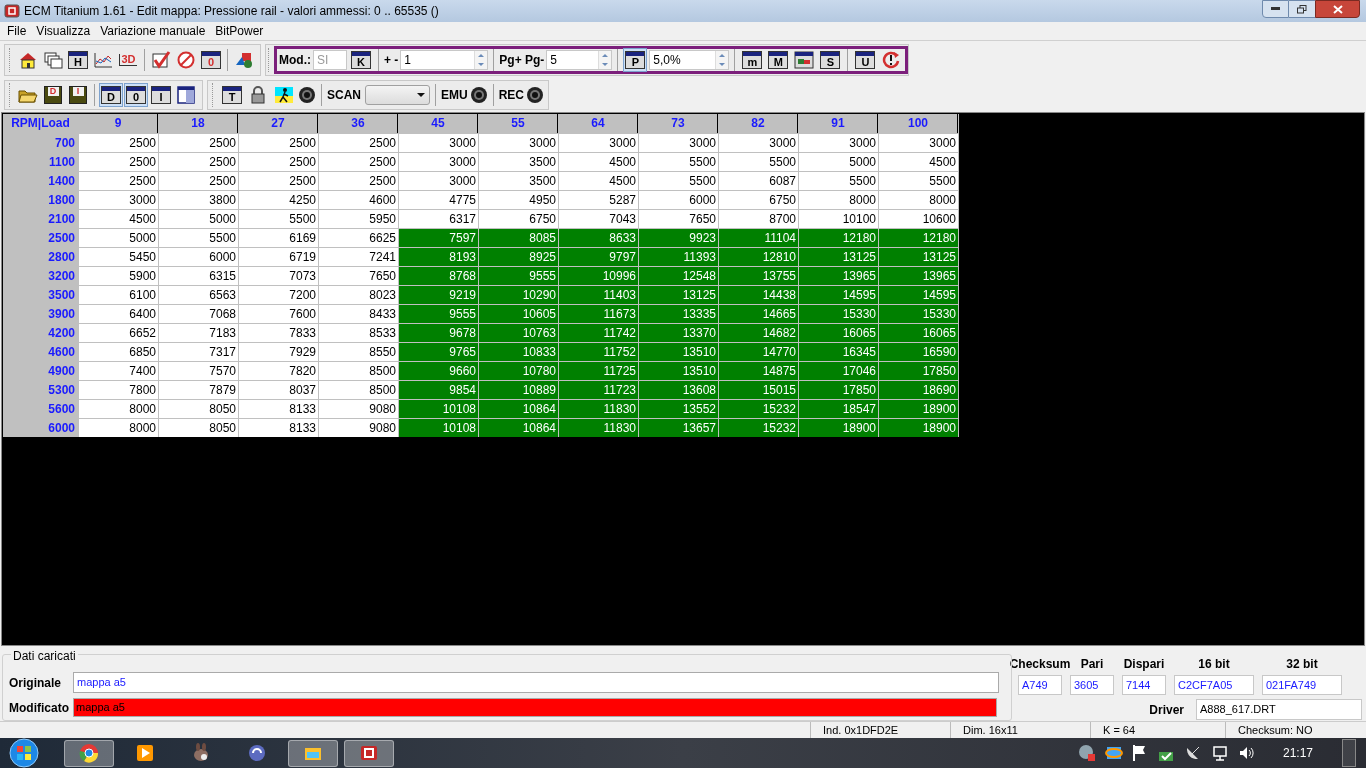  Describe the element at coordinates (438, 219) in the screenshot. I see `table-cell: 6317` at that location.